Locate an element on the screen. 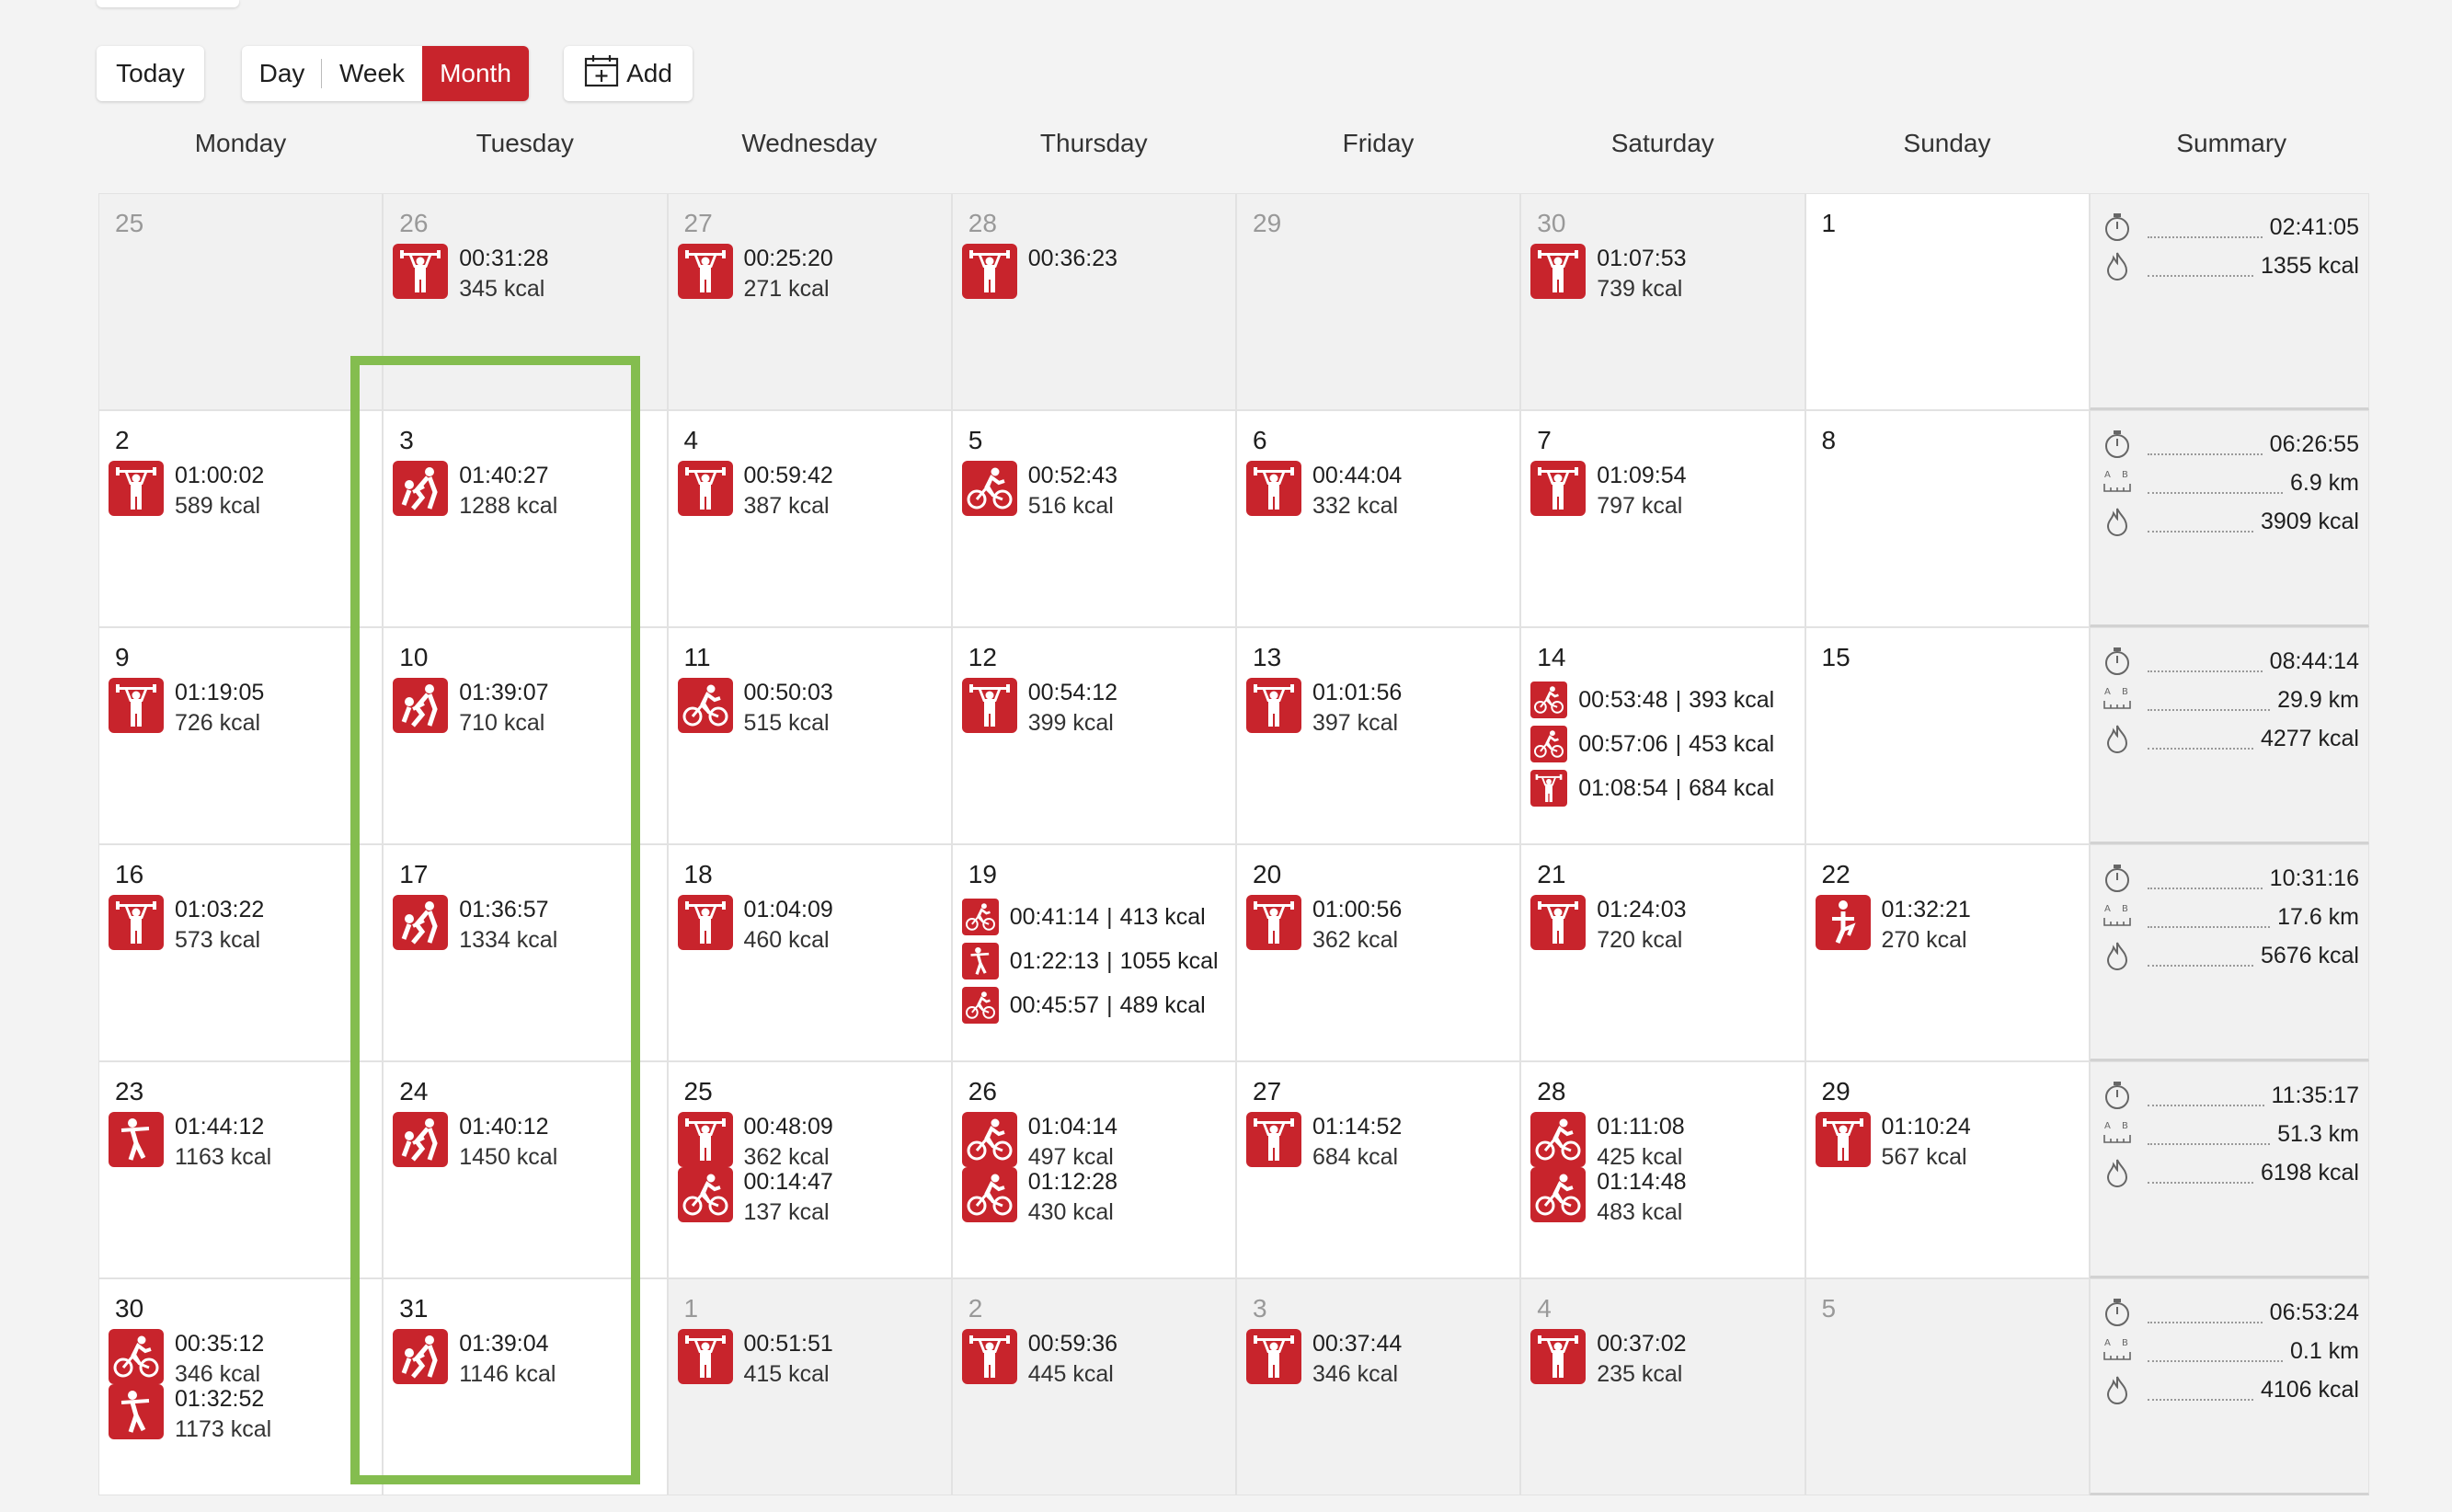 The image size is (2452, 1512). summary-calories-row: 4106 kcal is located at coordinates (2230, 1389).